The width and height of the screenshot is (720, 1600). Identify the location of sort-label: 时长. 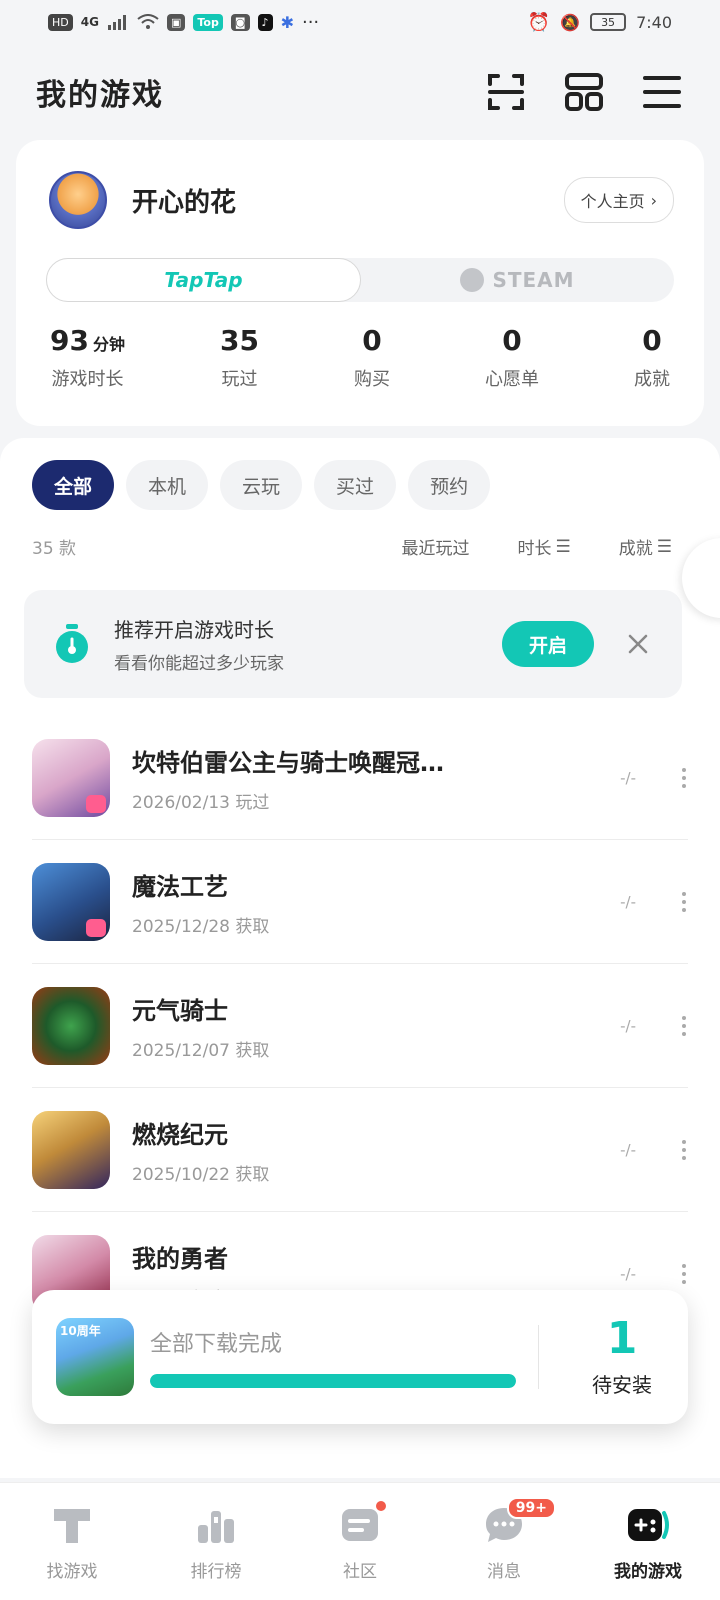
(534, 549).